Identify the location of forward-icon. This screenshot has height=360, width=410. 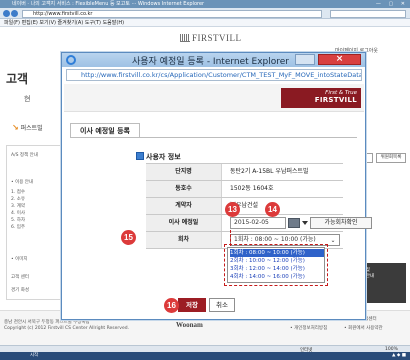
(14, 13).